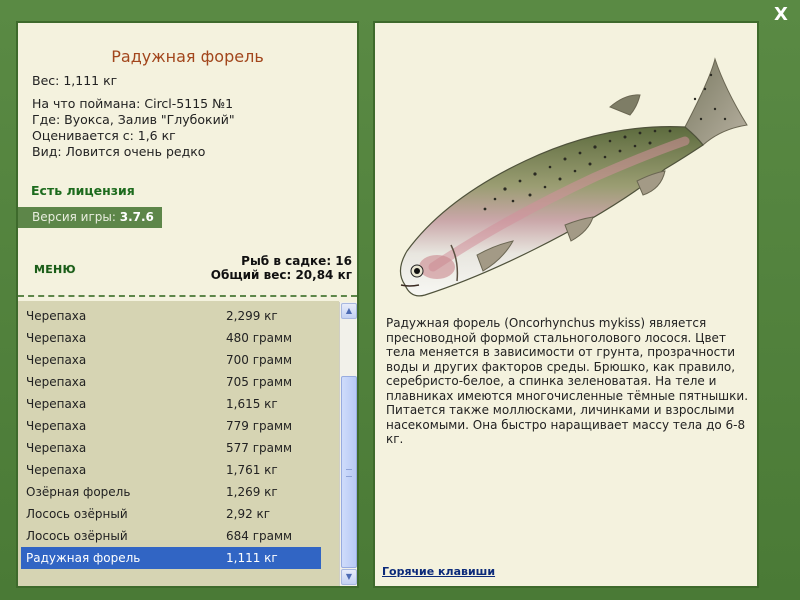 This screenshot has height=600, width=800. Describe the element at coordinates (259, 360) in the screenshot. I see `catch-fish-weight: 700 грамм` at that location.